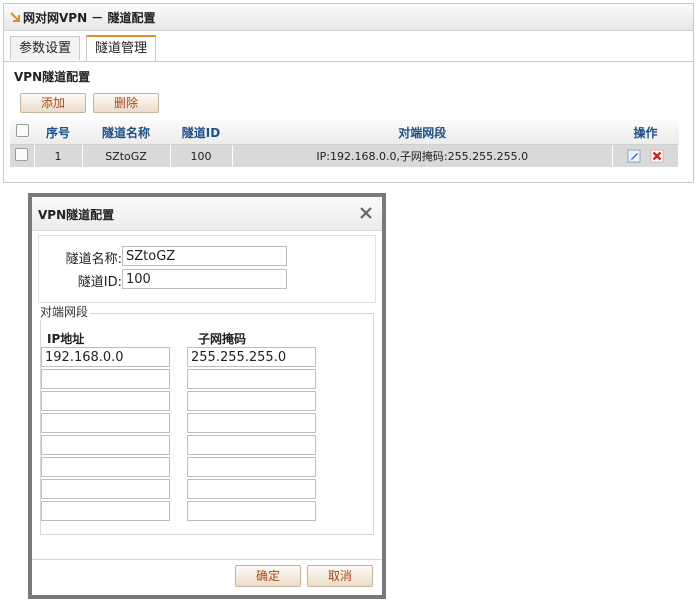 Image resolution: width=699 pixels, height=604 pixels. Describe the element at coordinates (201, 155) in the screenshot. I see `cell-id: 100` at that location.